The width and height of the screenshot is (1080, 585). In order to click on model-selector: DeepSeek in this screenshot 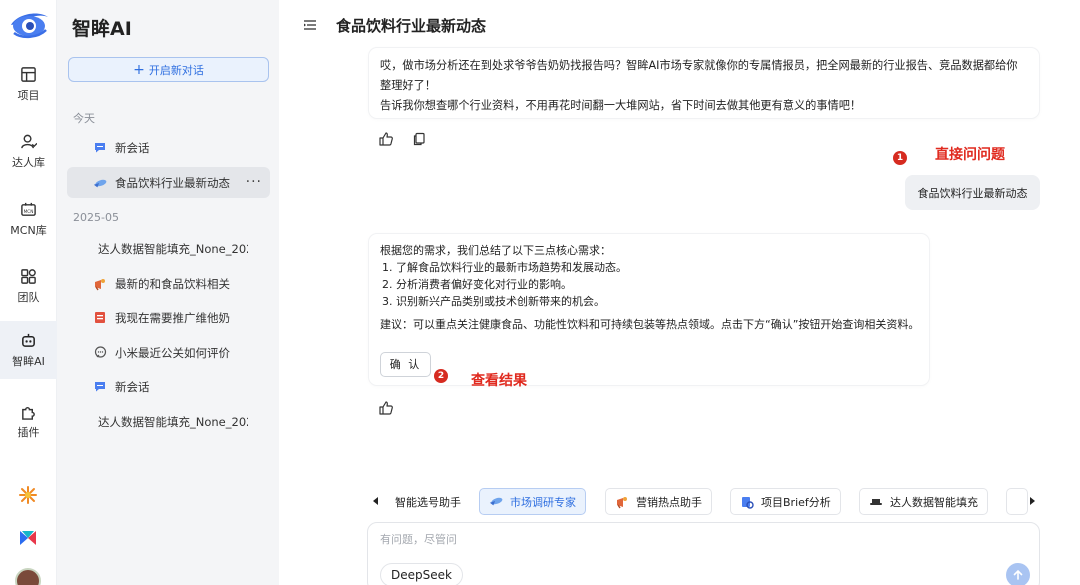, I will do `click(421, 574)`.